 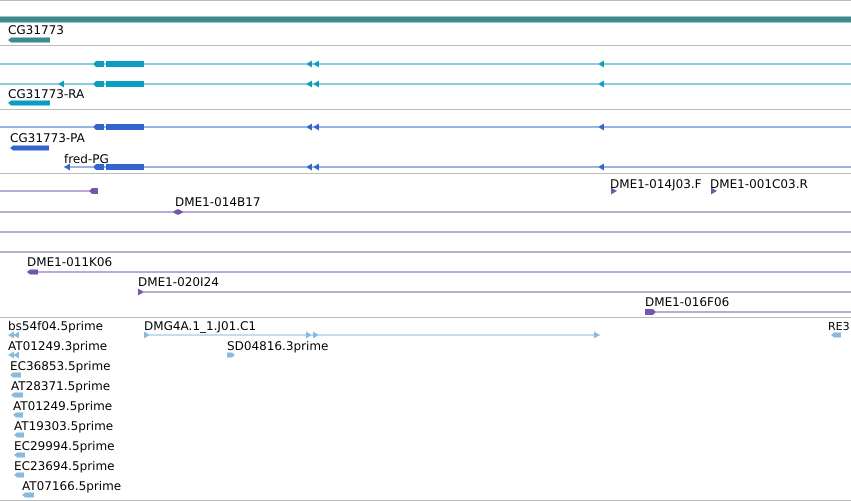 I want to click on feature-label: DME1-001C03.R, so click(x=759, y=184).